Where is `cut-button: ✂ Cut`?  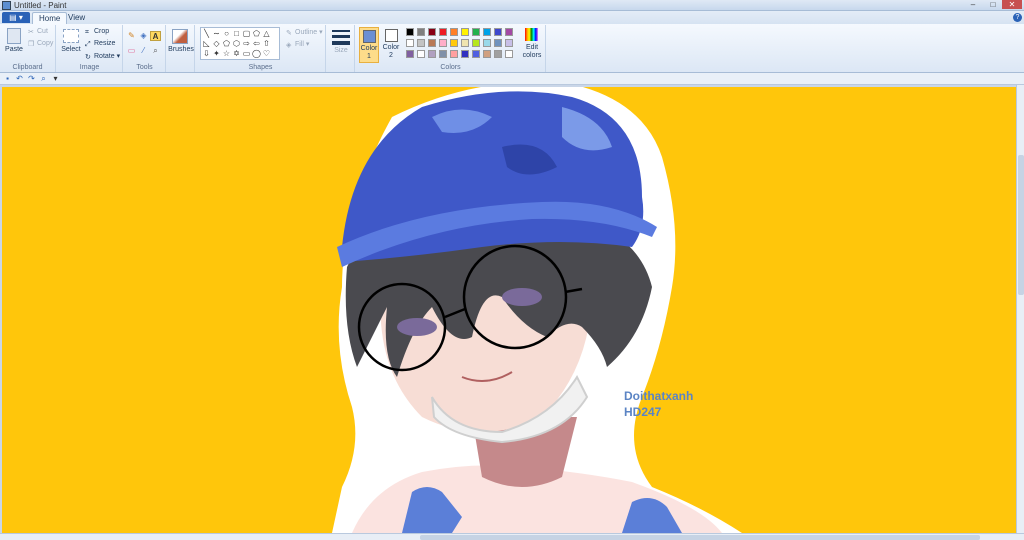
cut-button: ✂ Cut is located at coordinates (38, 32).